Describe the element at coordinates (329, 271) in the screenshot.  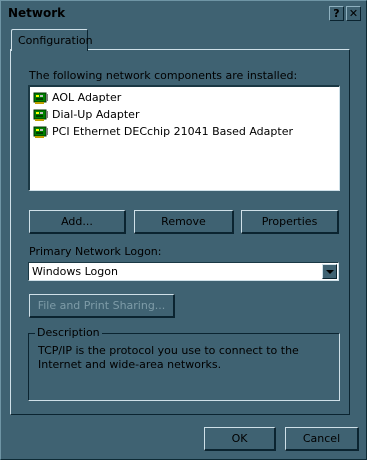
I see `chevron-down-icon` at that location.